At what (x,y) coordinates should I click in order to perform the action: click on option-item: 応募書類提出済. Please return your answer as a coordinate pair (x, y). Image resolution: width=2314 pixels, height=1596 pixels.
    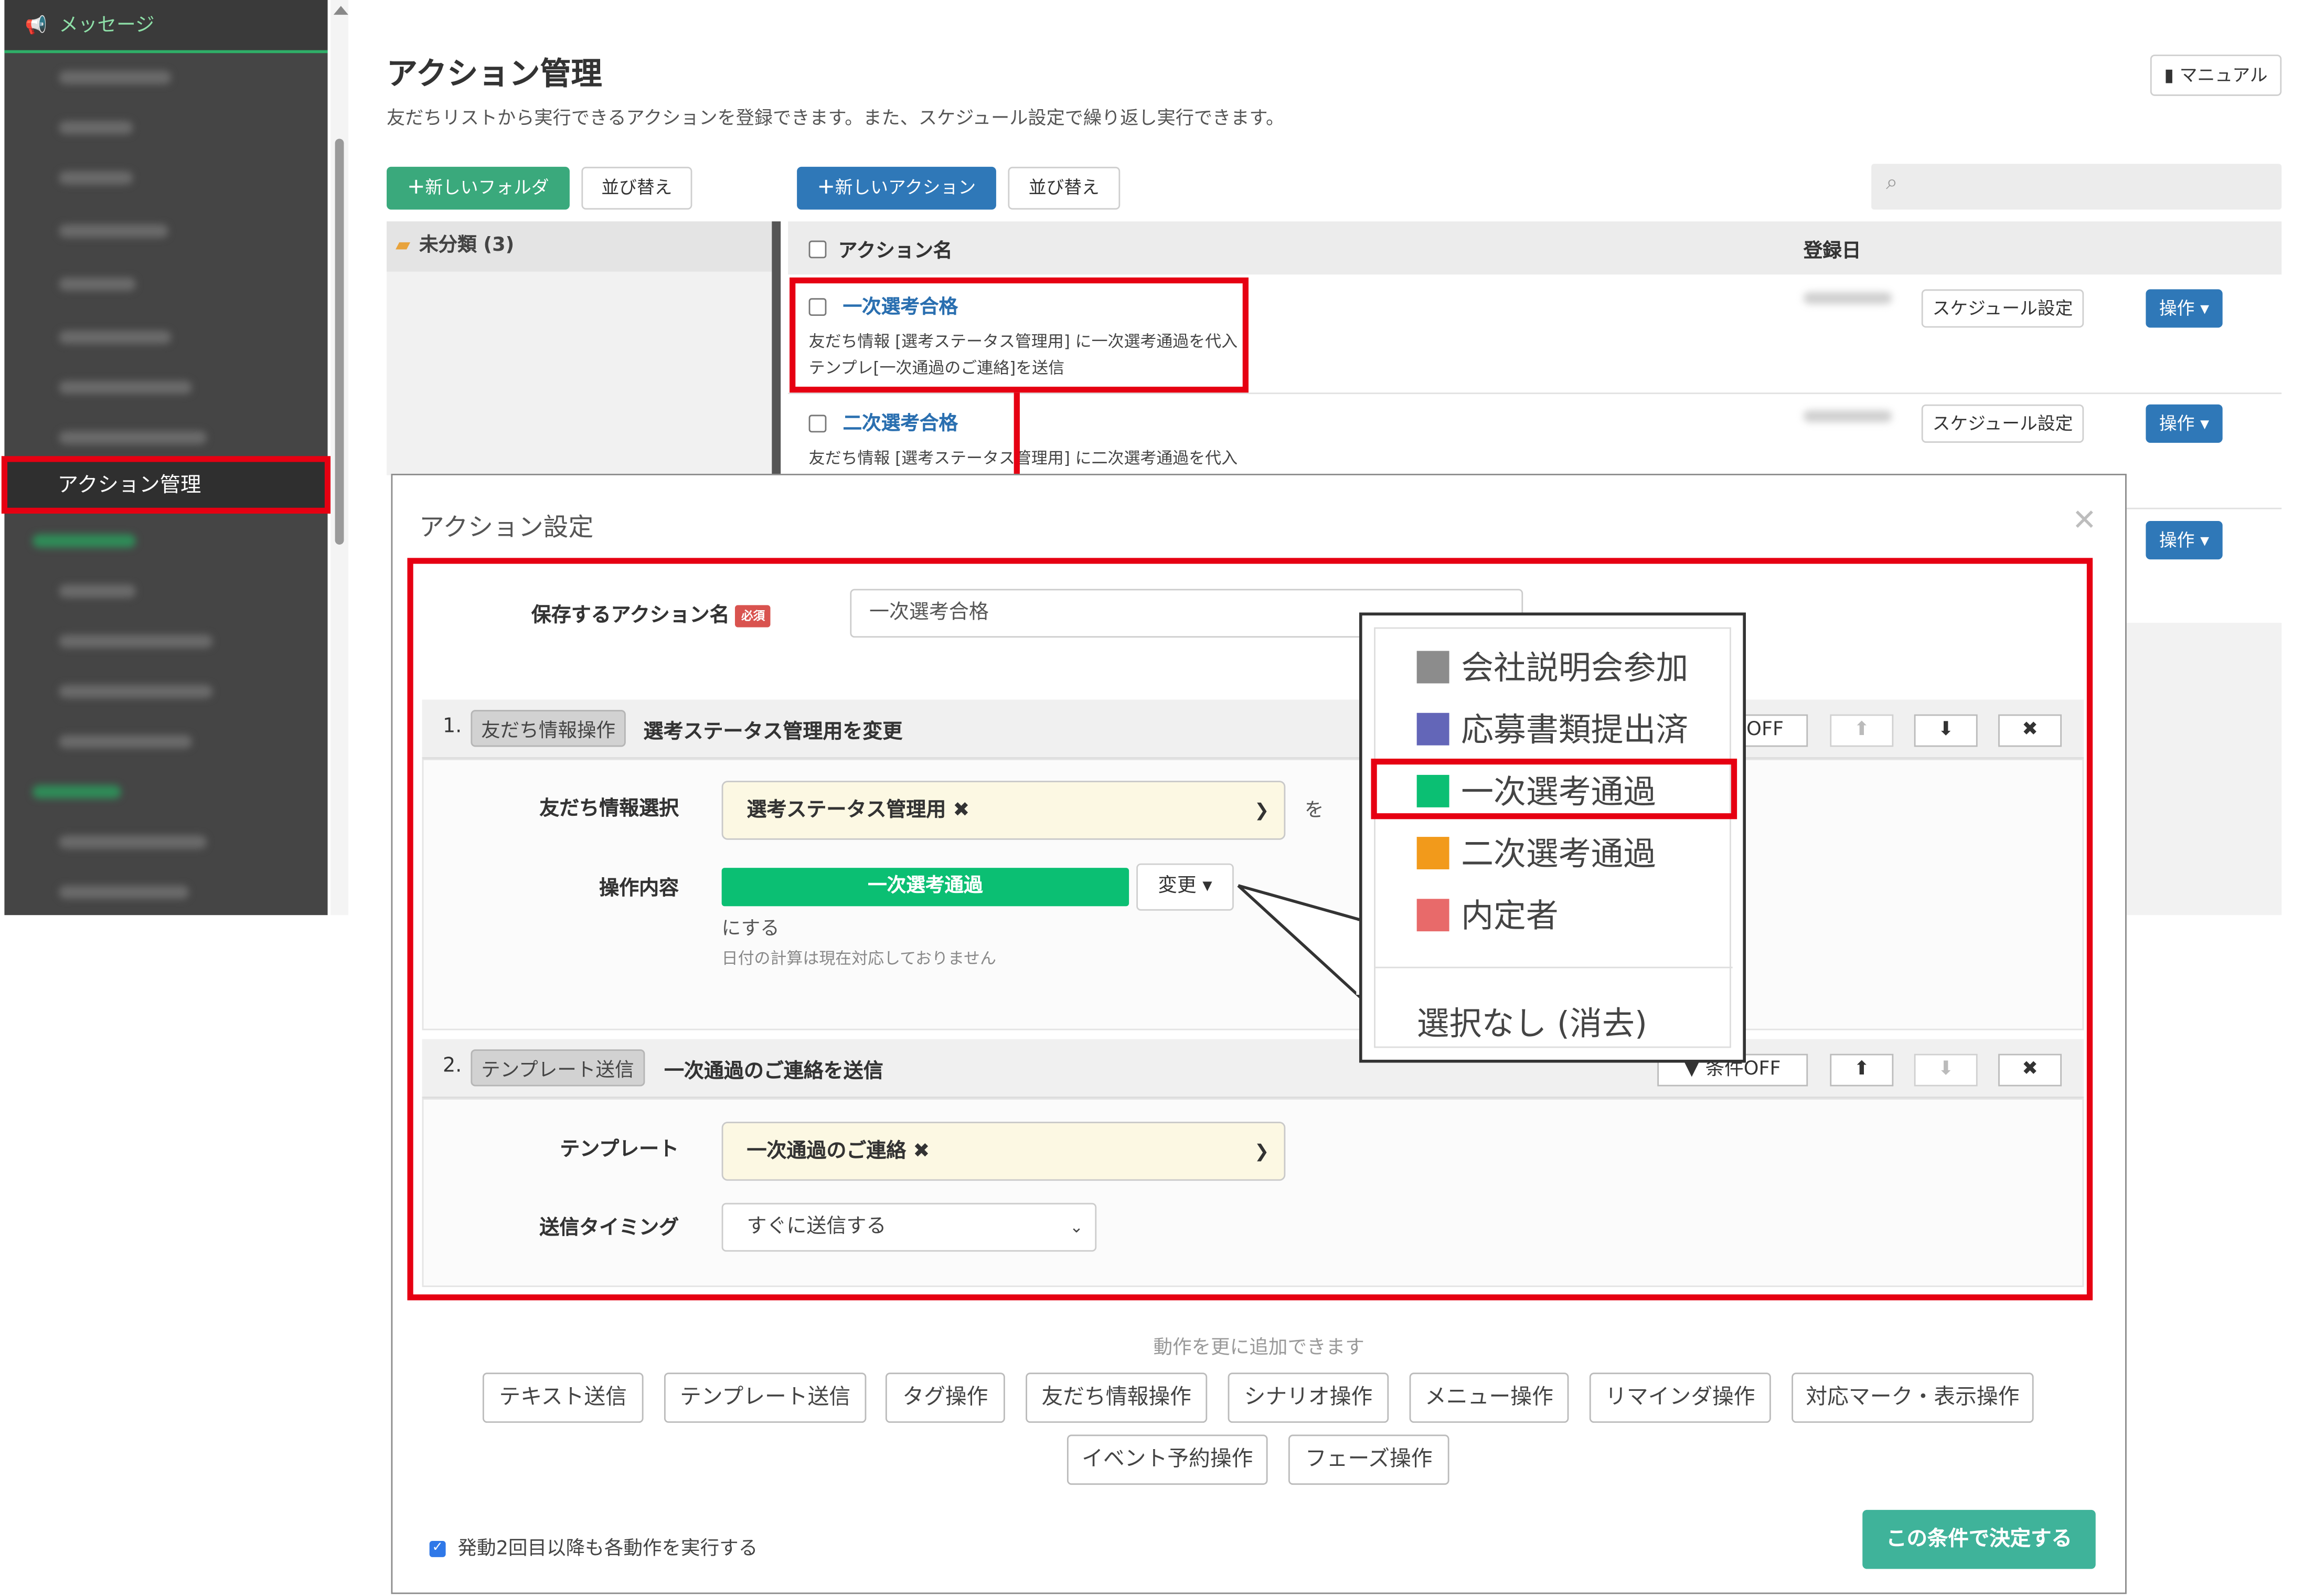
    Looking at the image, I should click on (1552, 727).